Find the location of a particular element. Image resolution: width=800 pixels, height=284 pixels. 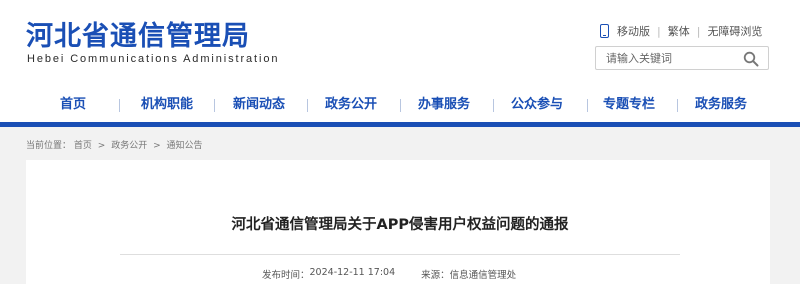

mobile-phone-icon is located at coordinates (604, 31).